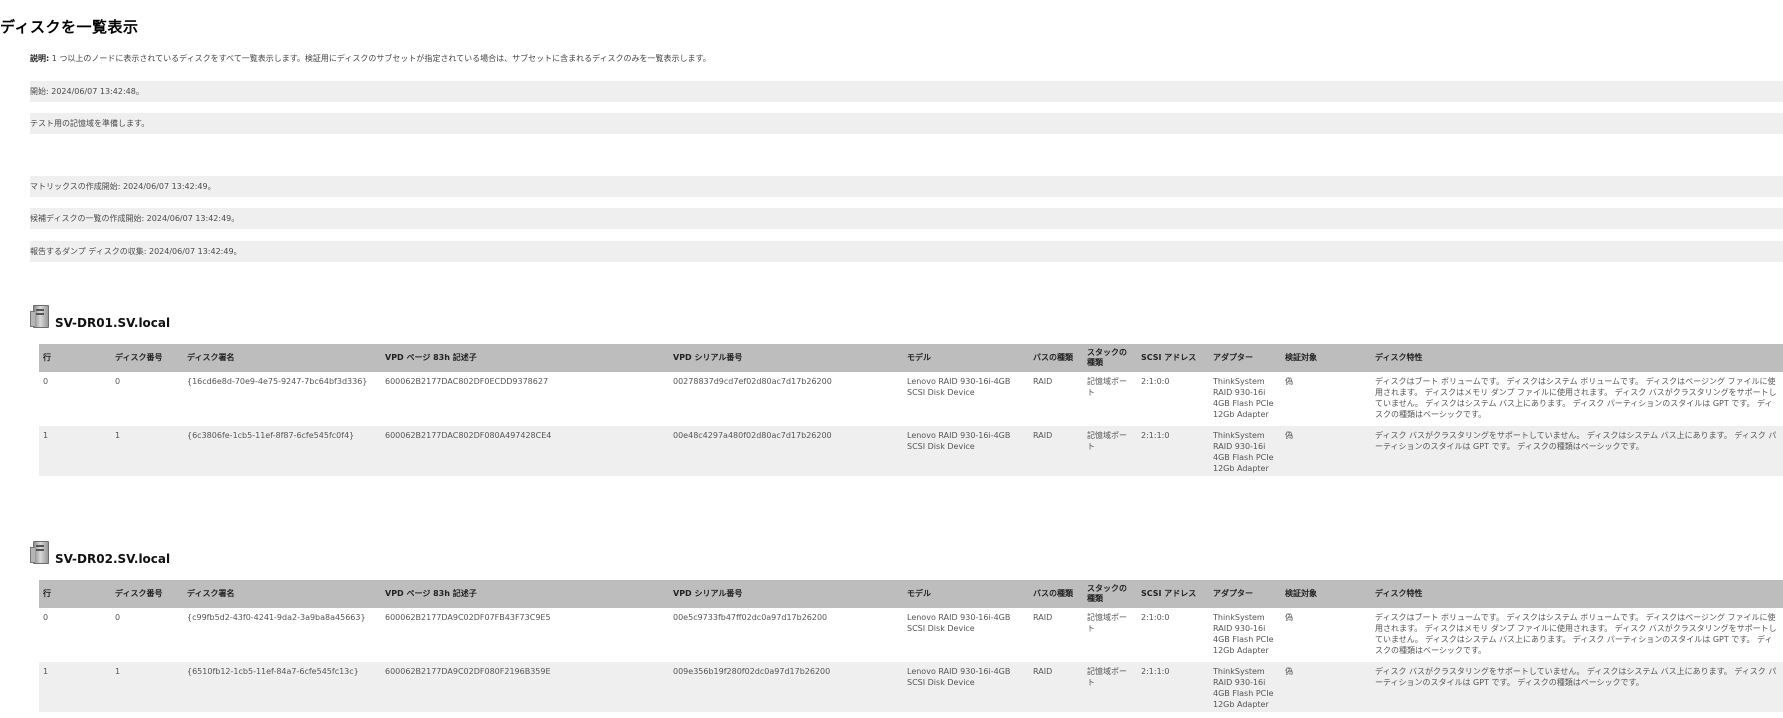 This screenshot has height=718, width=1783. What do you see at coordinates (525, 635) in the screenshot?
I see `cell-vpd83: 600062B2177DA9C02DF07FB43F73C9E5` at bounding box center [525, 635].